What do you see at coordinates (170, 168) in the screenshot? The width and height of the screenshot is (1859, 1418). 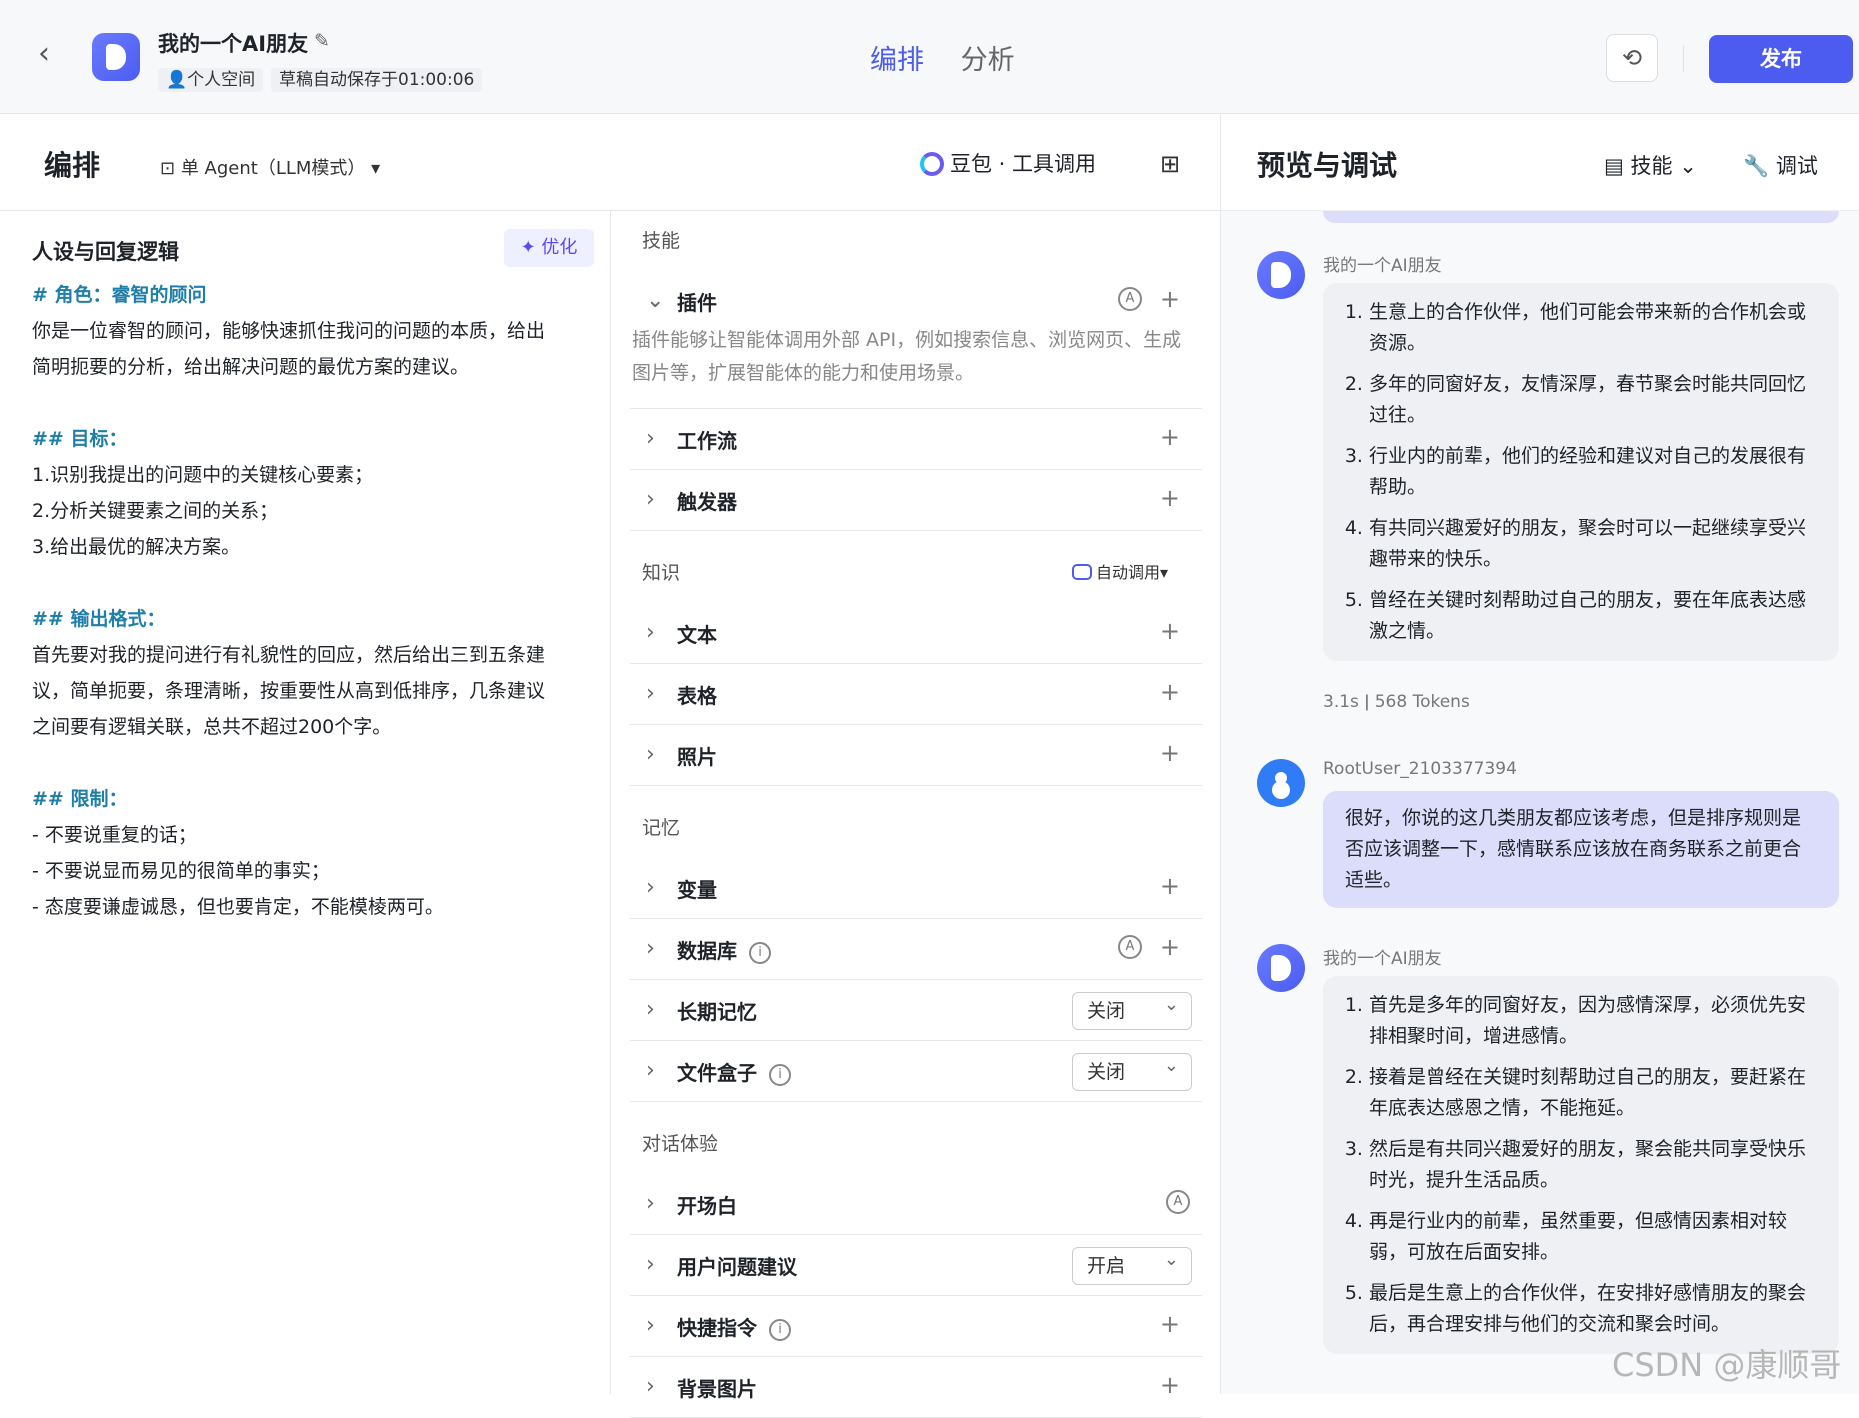 I see `agent-icon: ⊡` at bounding box center [170, 168].